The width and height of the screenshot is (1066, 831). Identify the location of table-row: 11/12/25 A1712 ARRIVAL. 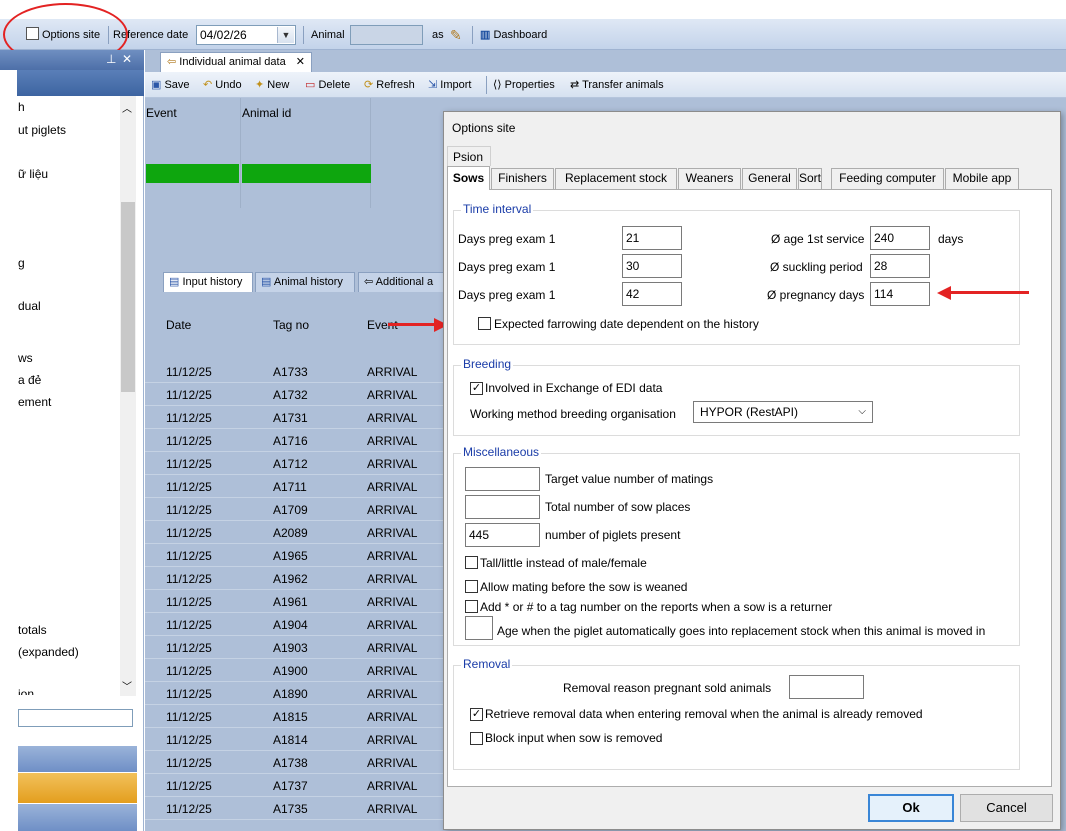
(295, 463).